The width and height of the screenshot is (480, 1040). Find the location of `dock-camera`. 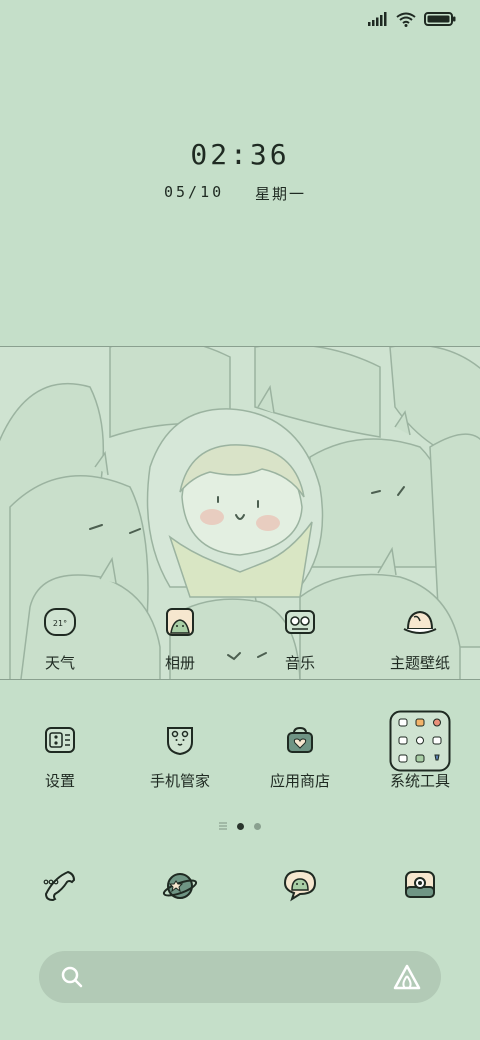

dock-camera is located at coordinates (420, 886).